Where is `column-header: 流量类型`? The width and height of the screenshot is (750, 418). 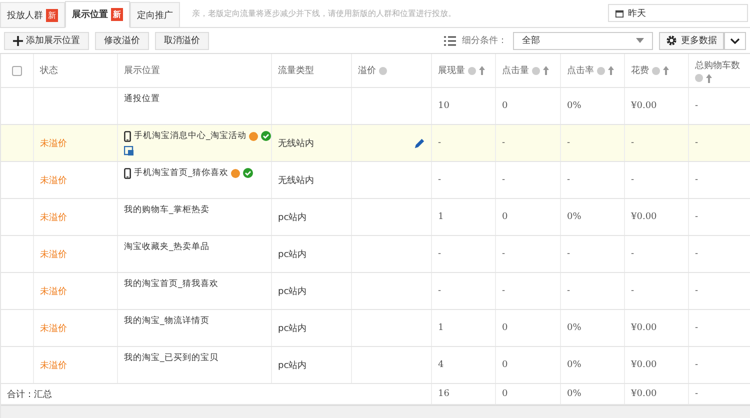
column-header: 流量类型 is located at coordinates (296, 70).